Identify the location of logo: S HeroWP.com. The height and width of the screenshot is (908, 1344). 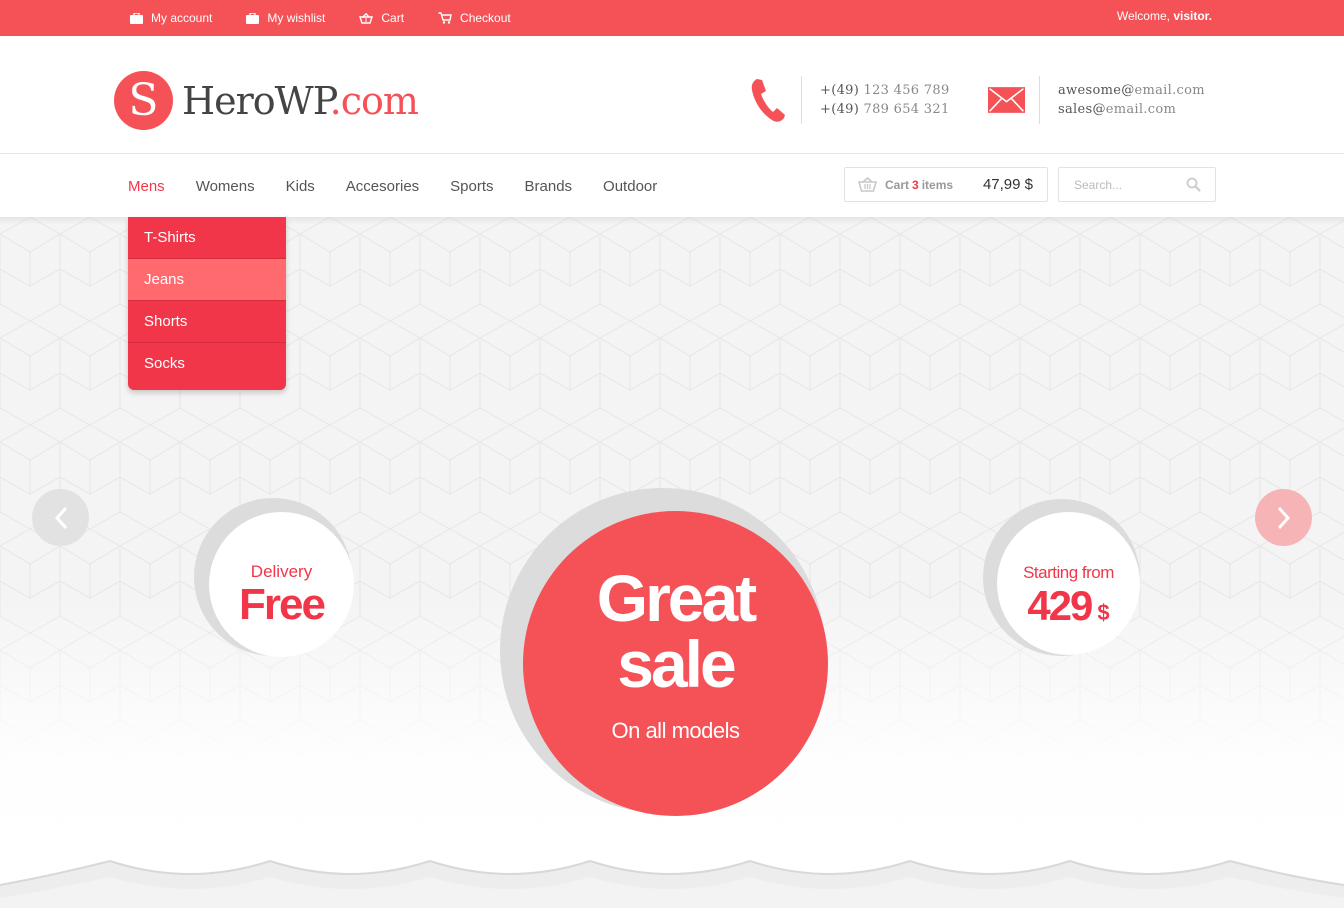
(266, 100).